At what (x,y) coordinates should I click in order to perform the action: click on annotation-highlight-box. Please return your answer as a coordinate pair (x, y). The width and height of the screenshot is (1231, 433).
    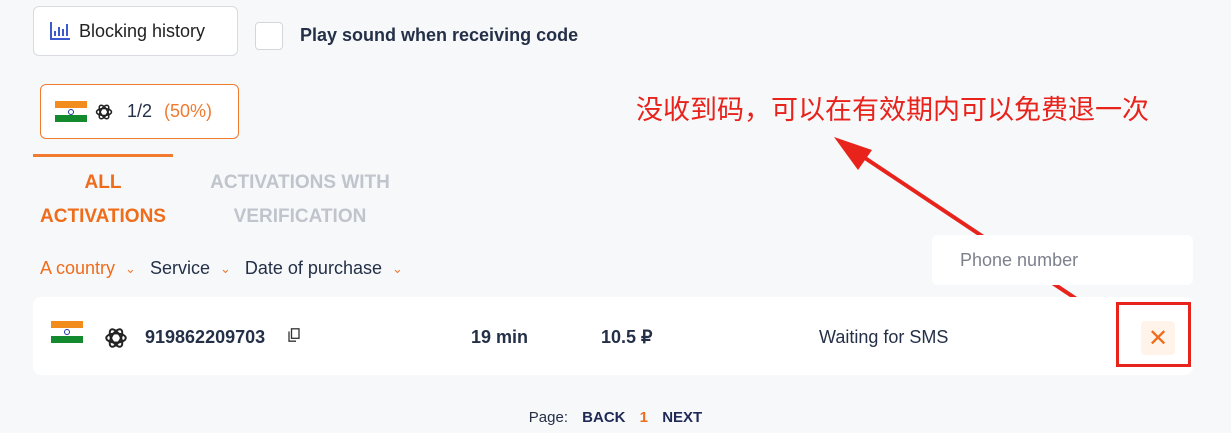
    Looking at the image, I should click on (1153, 334).